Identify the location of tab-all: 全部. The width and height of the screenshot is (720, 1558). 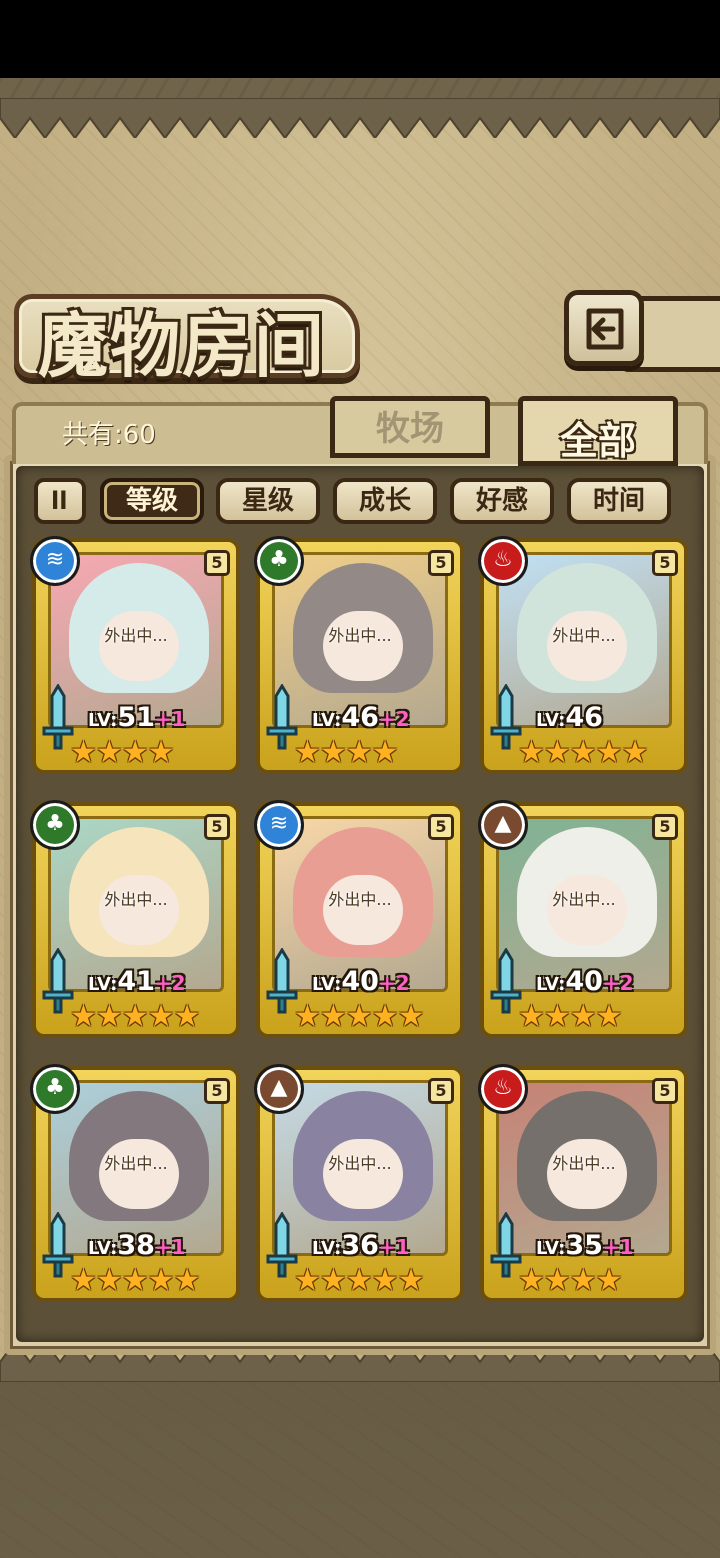
(598, 431).